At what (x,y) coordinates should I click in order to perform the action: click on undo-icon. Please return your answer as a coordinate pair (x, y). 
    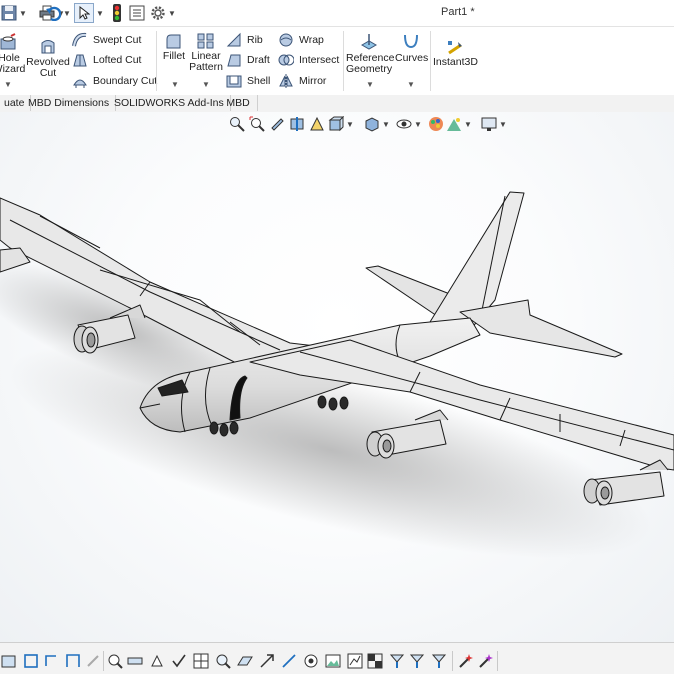
    Looking at the image, I should click on (54, 13).